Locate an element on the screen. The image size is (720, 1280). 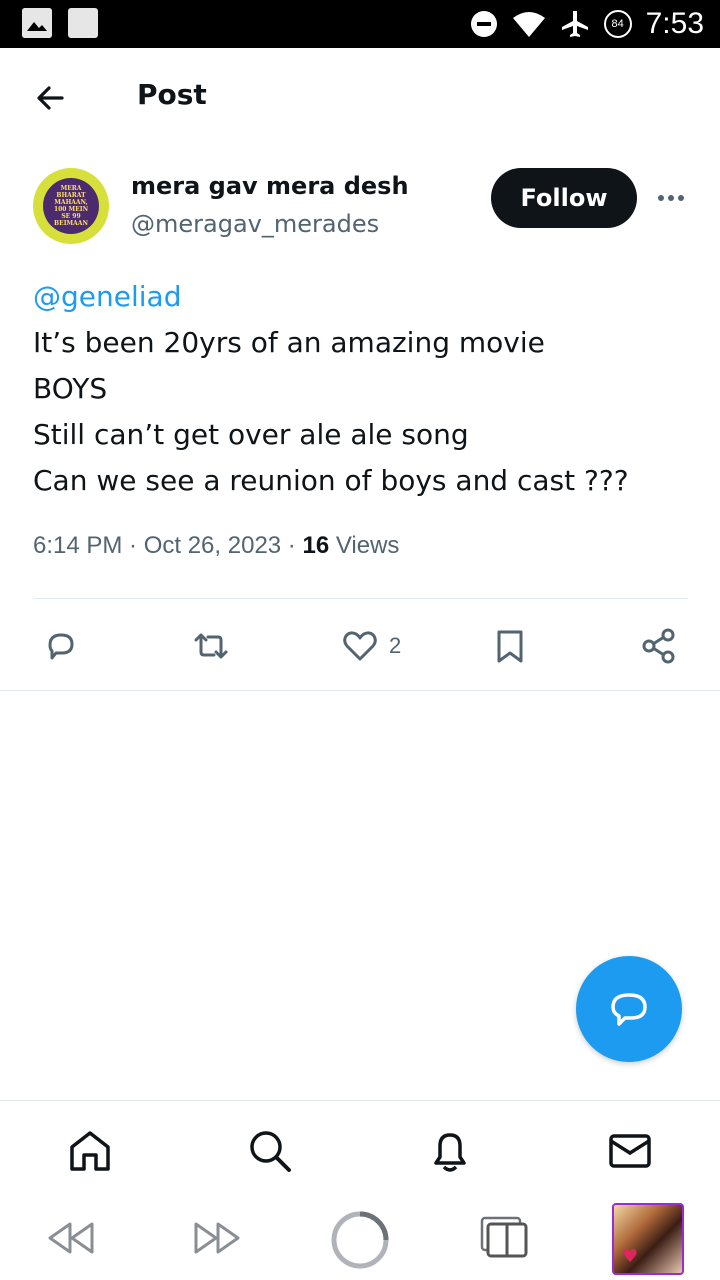
share-icon is located at coordinates (658, 646).